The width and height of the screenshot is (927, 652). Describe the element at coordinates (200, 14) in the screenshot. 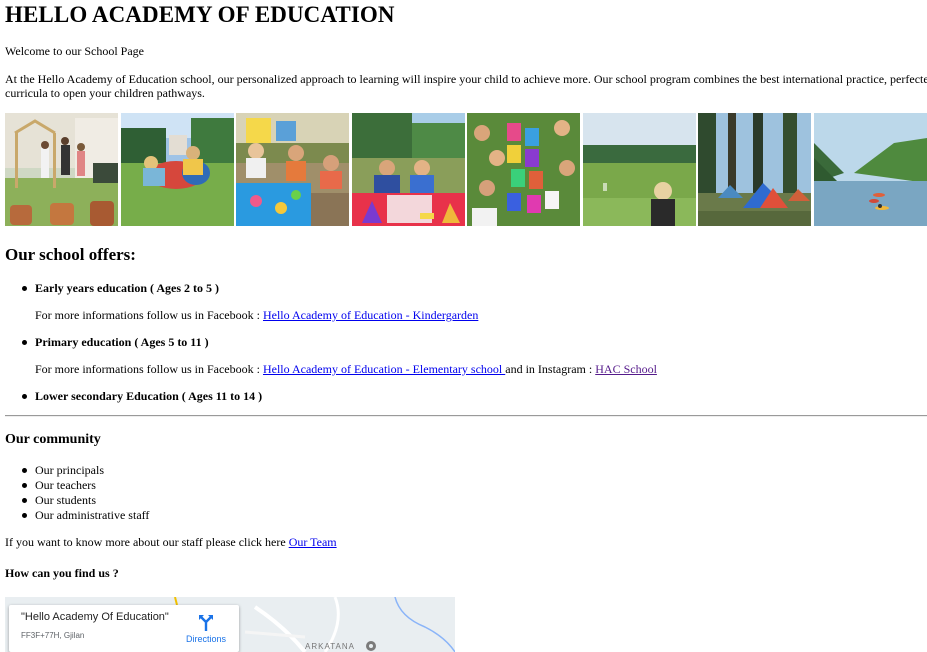

I see `page-title: HELLO ACADEMY OF EDUCATION` at that location.